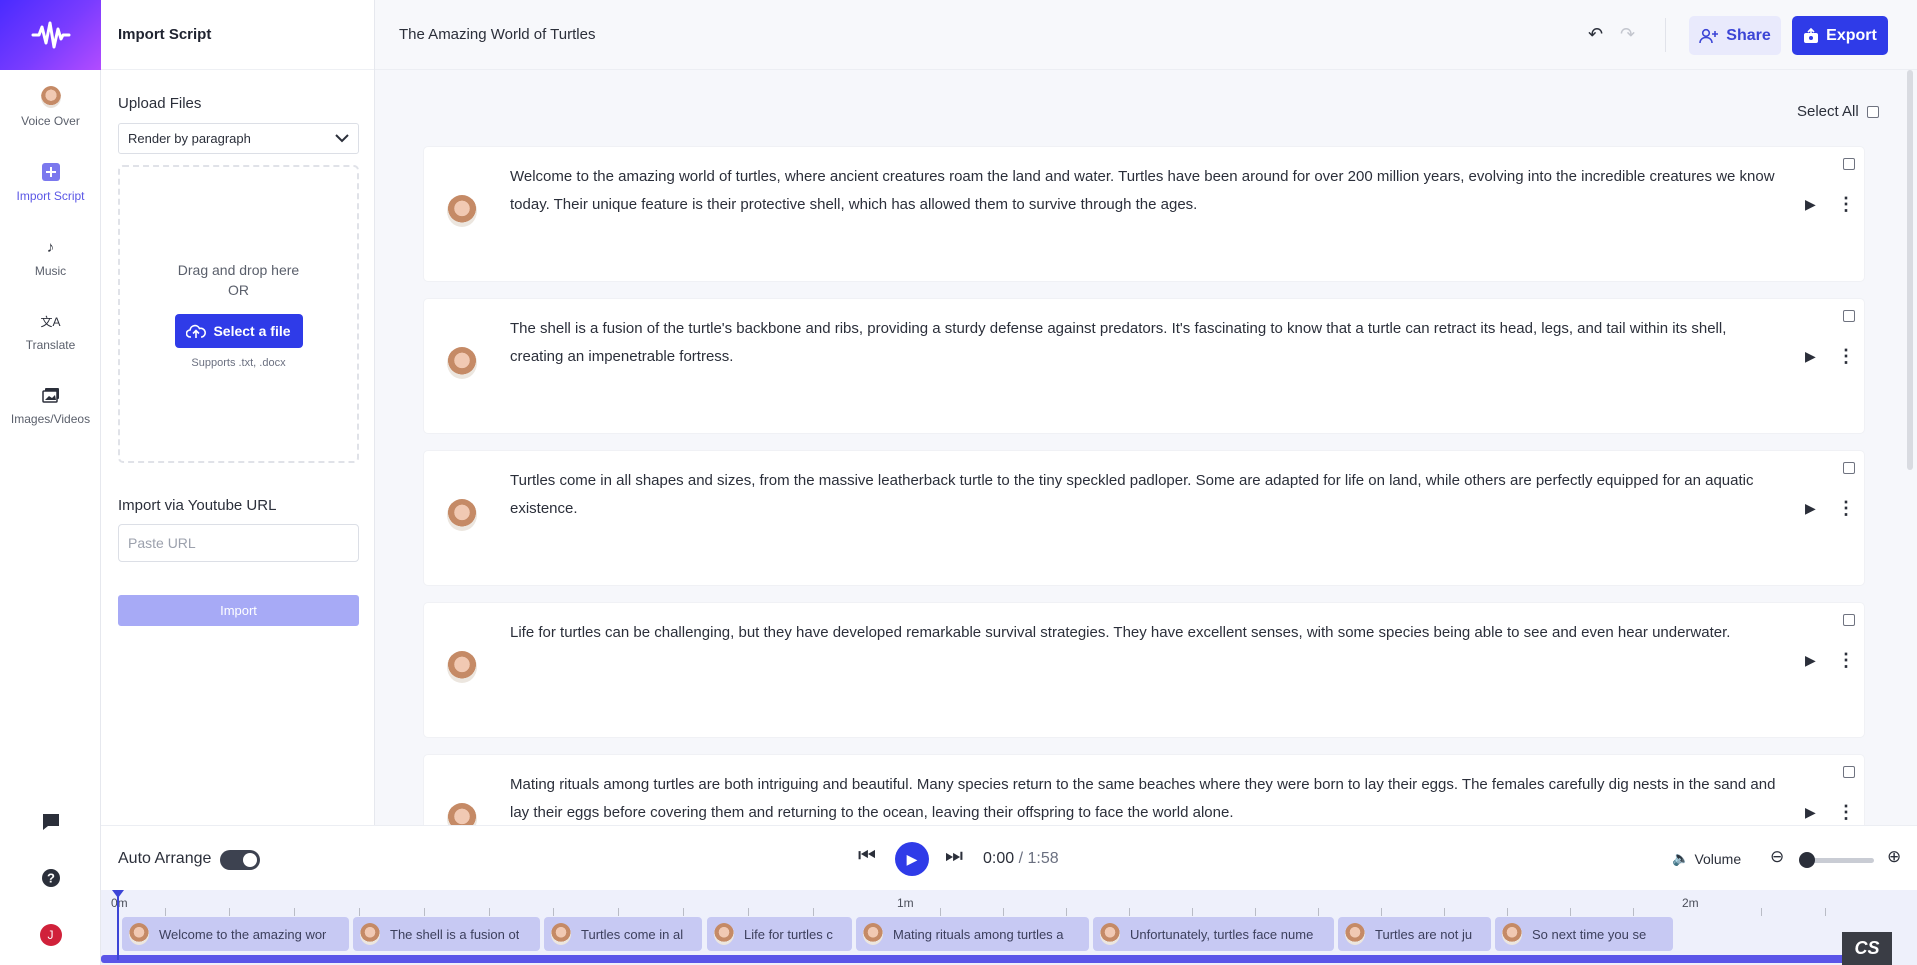  I want to click on panel-title: Import Script, so click(237, 35).